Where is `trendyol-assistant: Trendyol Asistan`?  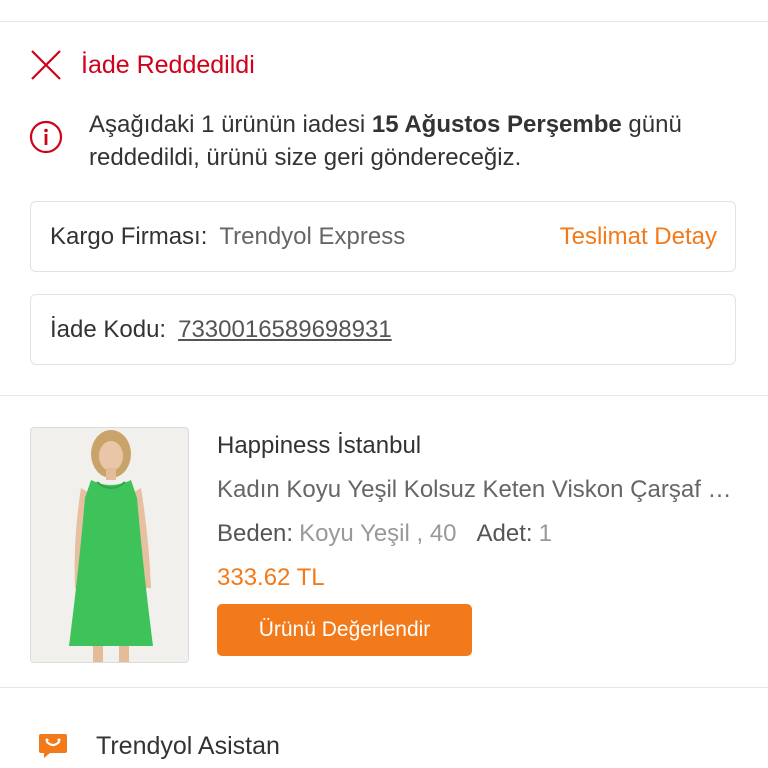
trendyol-assistant: Trendyol Asistan is located at coordinates (159, 746).